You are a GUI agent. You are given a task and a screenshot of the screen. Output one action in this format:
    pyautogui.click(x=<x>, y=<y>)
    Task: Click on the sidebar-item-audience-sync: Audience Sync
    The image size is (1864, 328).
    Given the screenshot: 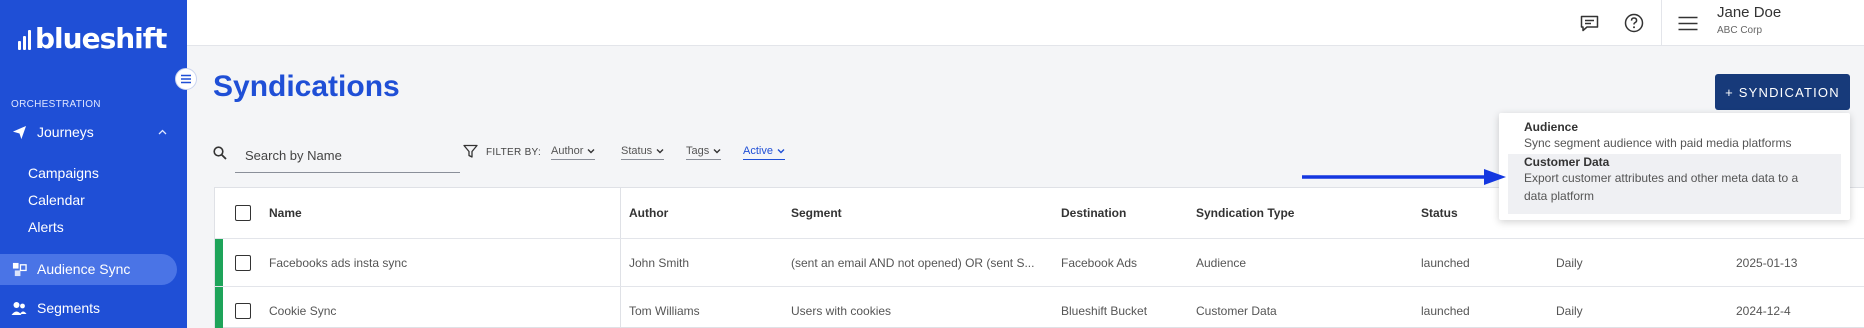 What is the action you would take?
    pyautogui.click(x=93, y=269)
    